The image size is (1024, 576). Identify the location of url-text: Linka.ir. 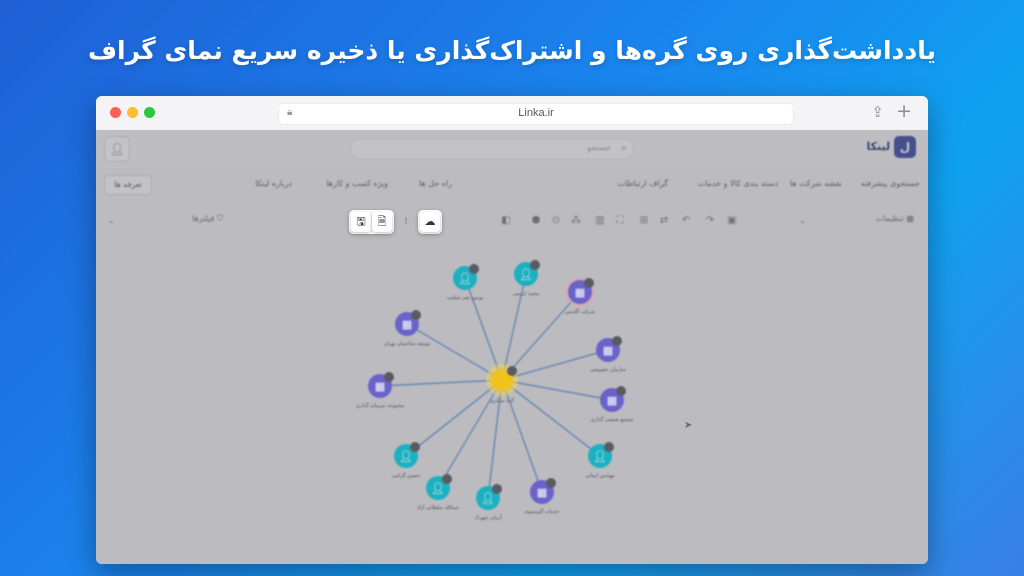
(536, 113).